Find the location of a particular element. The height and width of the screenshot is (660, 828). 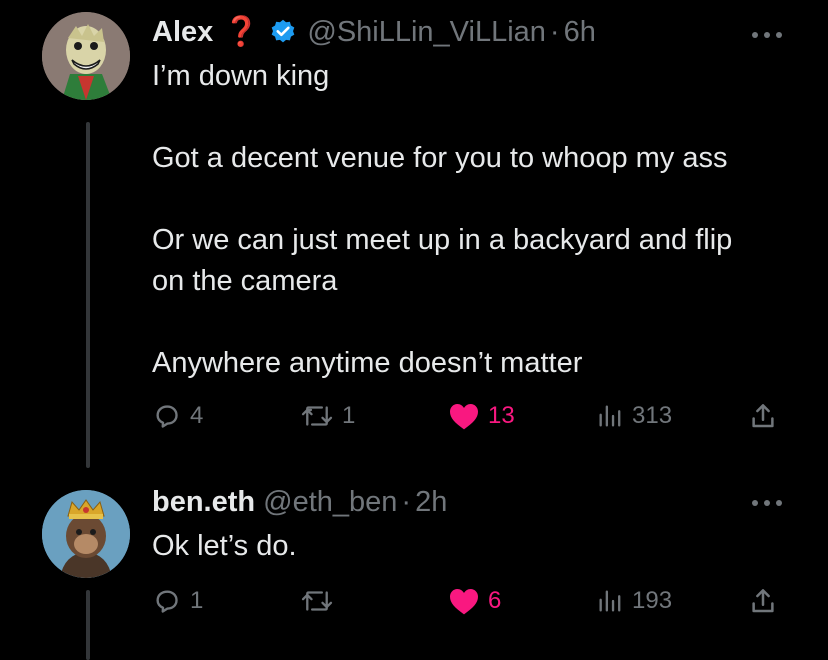

views-button: 313 is located at coordinates (634, 416).